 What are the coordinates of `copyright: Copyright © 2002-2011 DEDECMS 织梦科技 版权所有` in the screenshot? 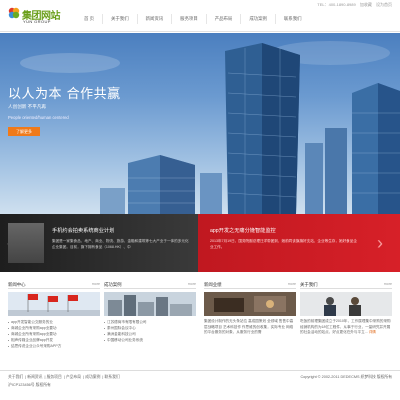 It's located at (346, 377).